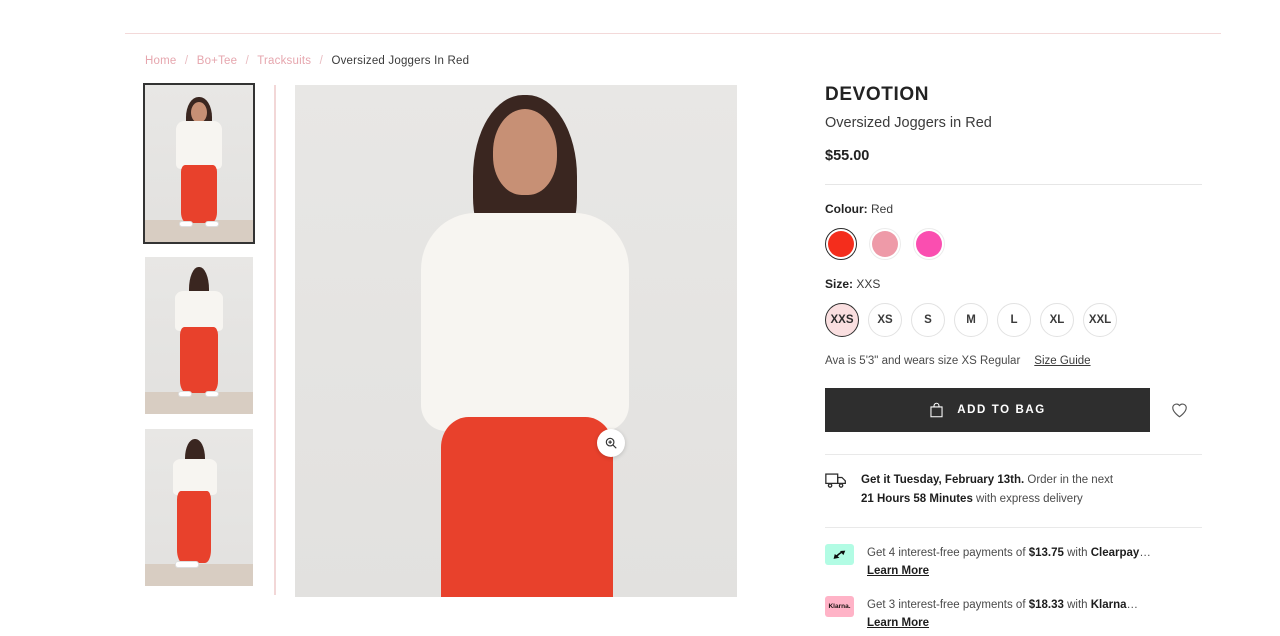  Describe the element at coordinates (275, 340) in the screenshot. I see `gallery-scrollbar` at that location.